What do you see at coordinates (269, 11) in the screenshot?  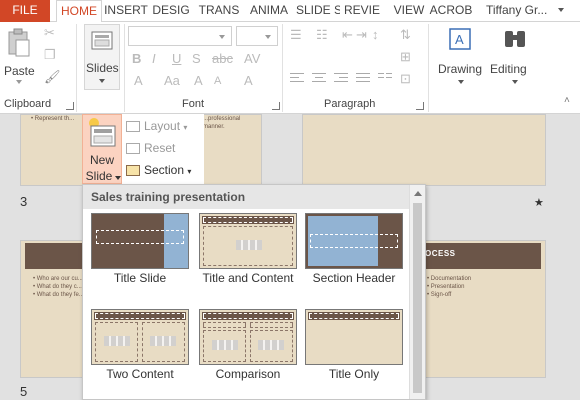 I see `tab-animations: ANIMA` at bounding box center [269, 11].